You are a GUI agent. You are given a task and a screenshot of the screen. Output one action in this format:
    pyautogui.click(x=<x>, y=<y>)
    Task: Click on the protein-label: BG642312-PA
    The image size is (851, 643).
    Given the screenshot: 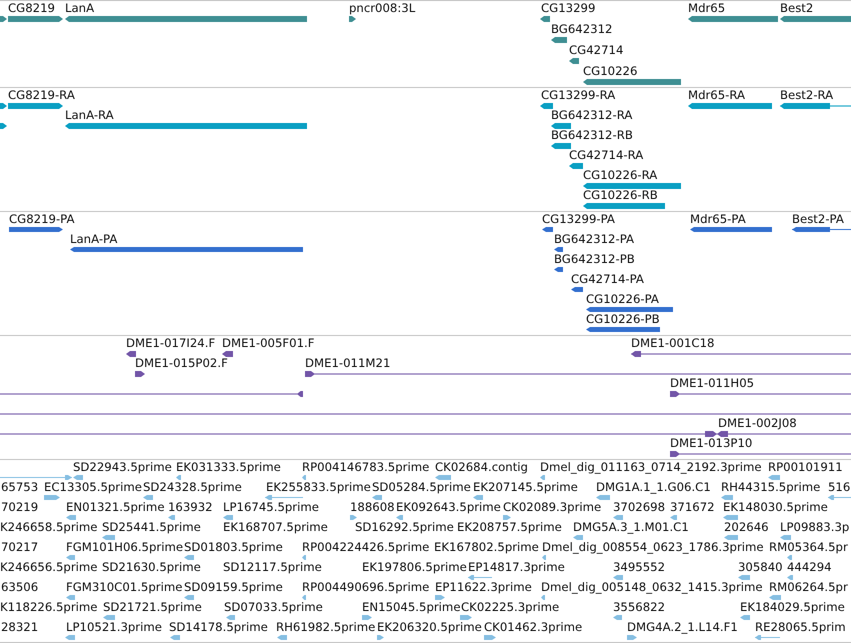 What is the action you would take?
    pyautogui.click(x=594, y=239)
    